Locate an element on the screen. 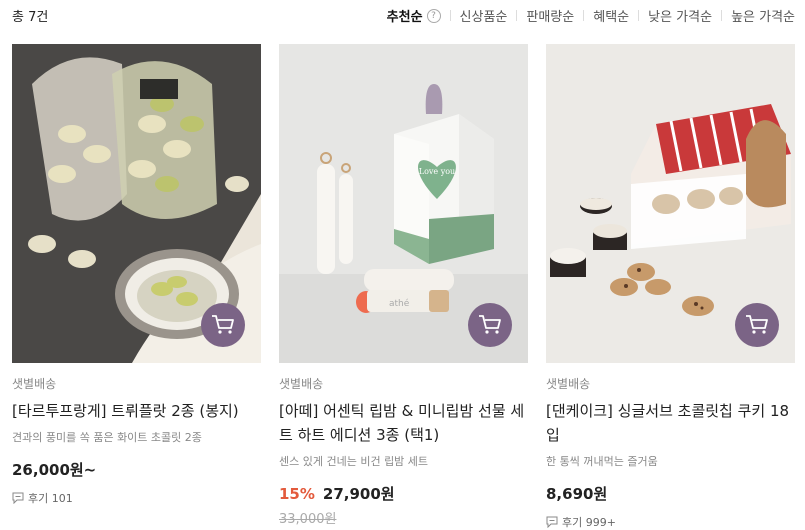 Image resolution: width=805 pixels, height=530 pixels. price: 8,690원 is located at coordinates (670, 493).